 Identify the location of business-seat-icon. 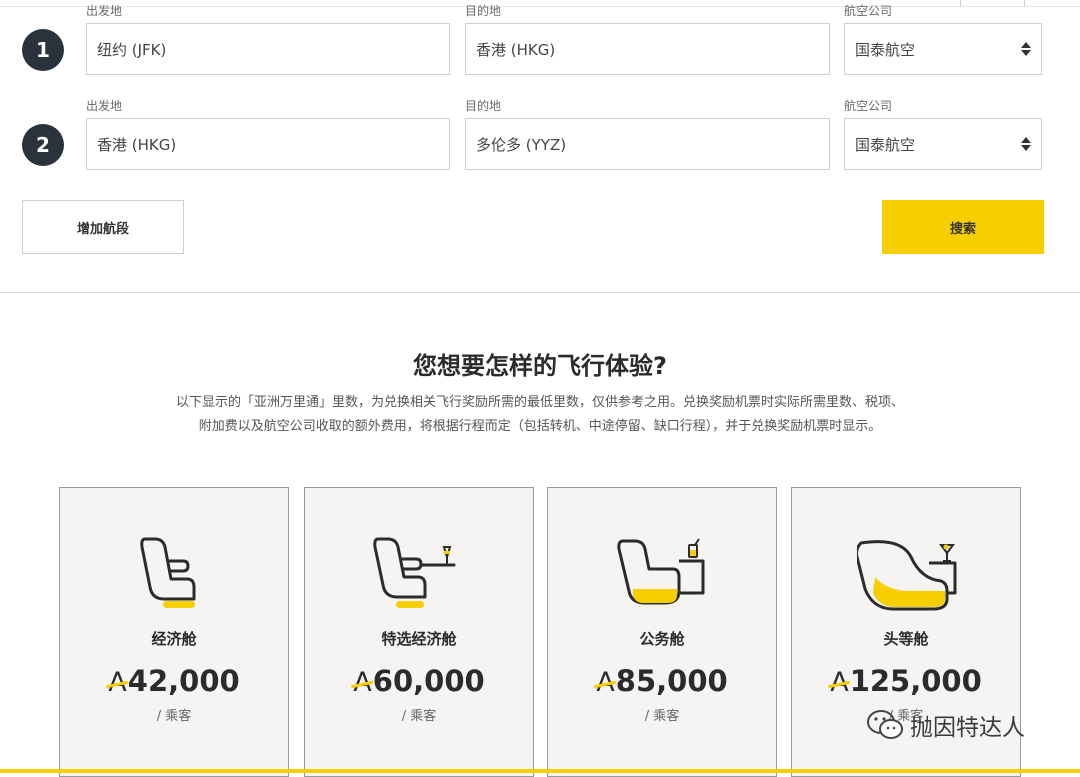
(661, 571).